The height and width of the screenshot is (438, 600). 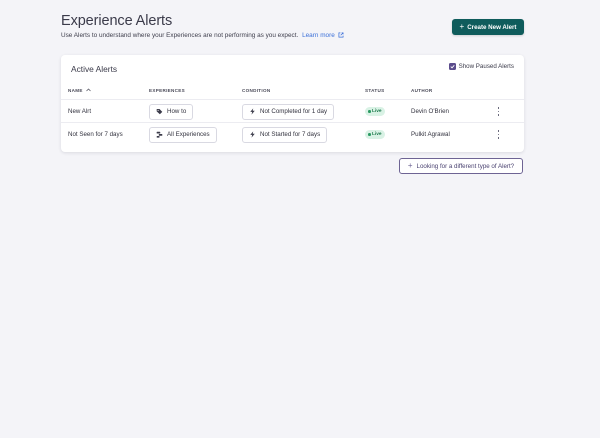 I want to click on experience-chip-label: How to, so click(x=177, y=111).